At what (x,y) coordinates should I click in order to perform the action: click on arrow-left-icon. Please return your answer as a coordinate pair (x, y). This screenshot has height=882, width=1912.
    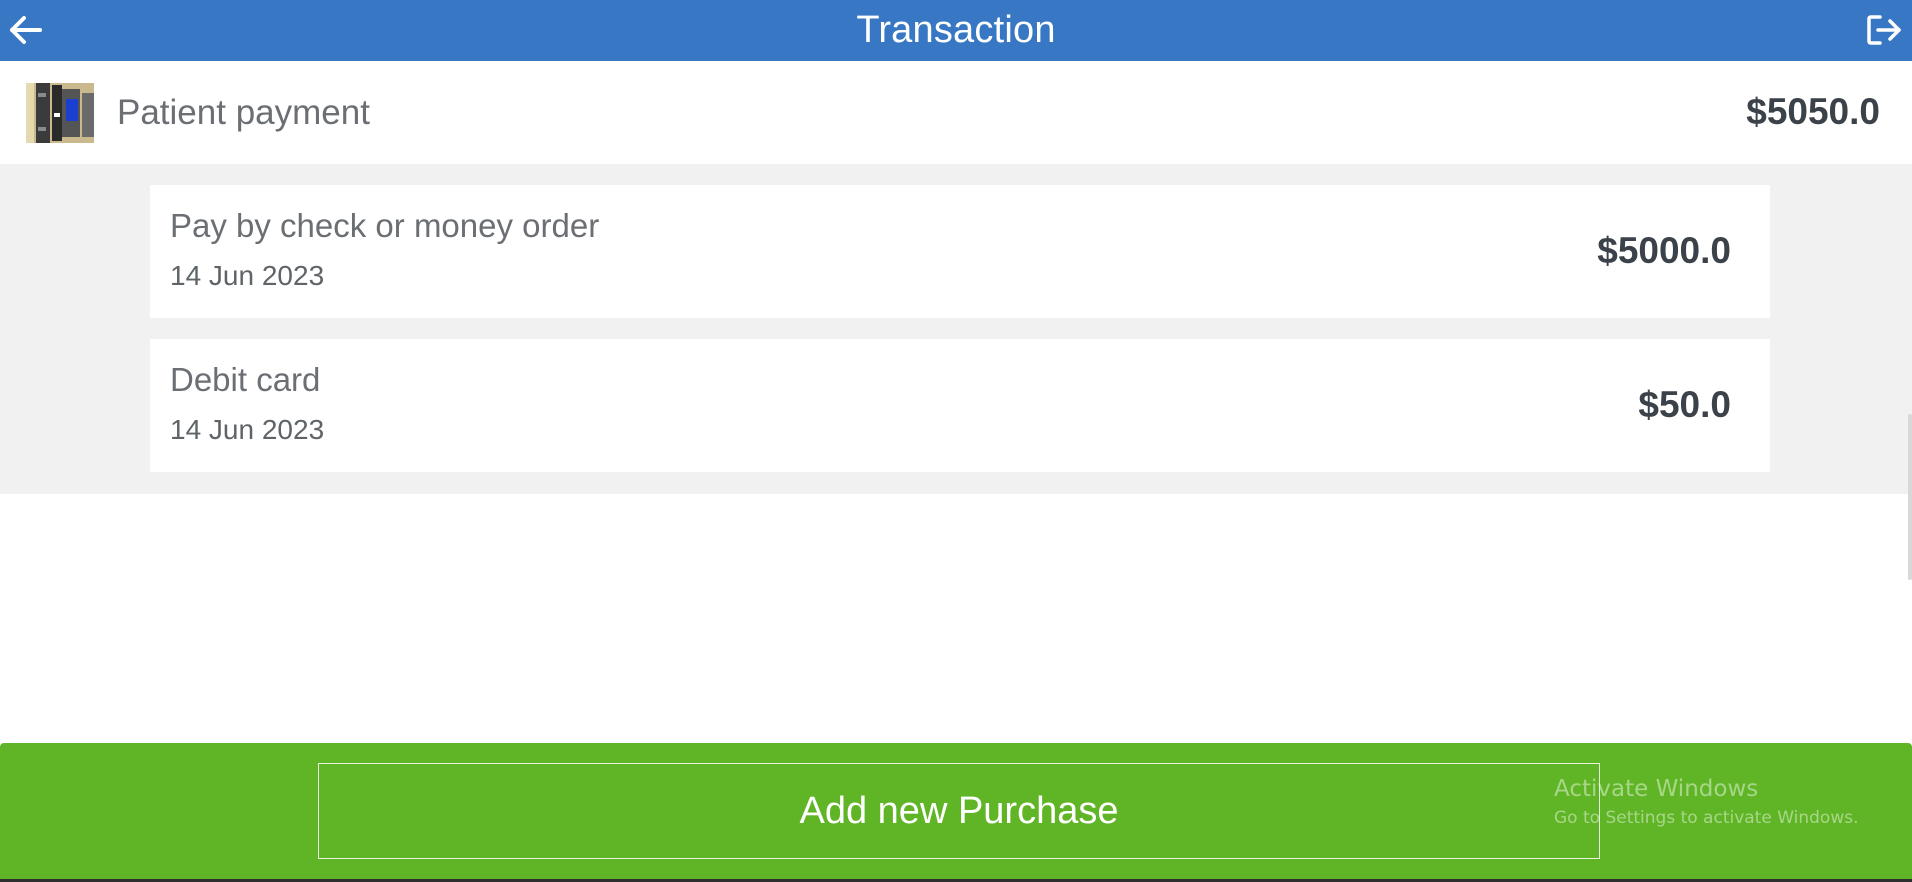
    Looking at the image, I should click on (26, 30).